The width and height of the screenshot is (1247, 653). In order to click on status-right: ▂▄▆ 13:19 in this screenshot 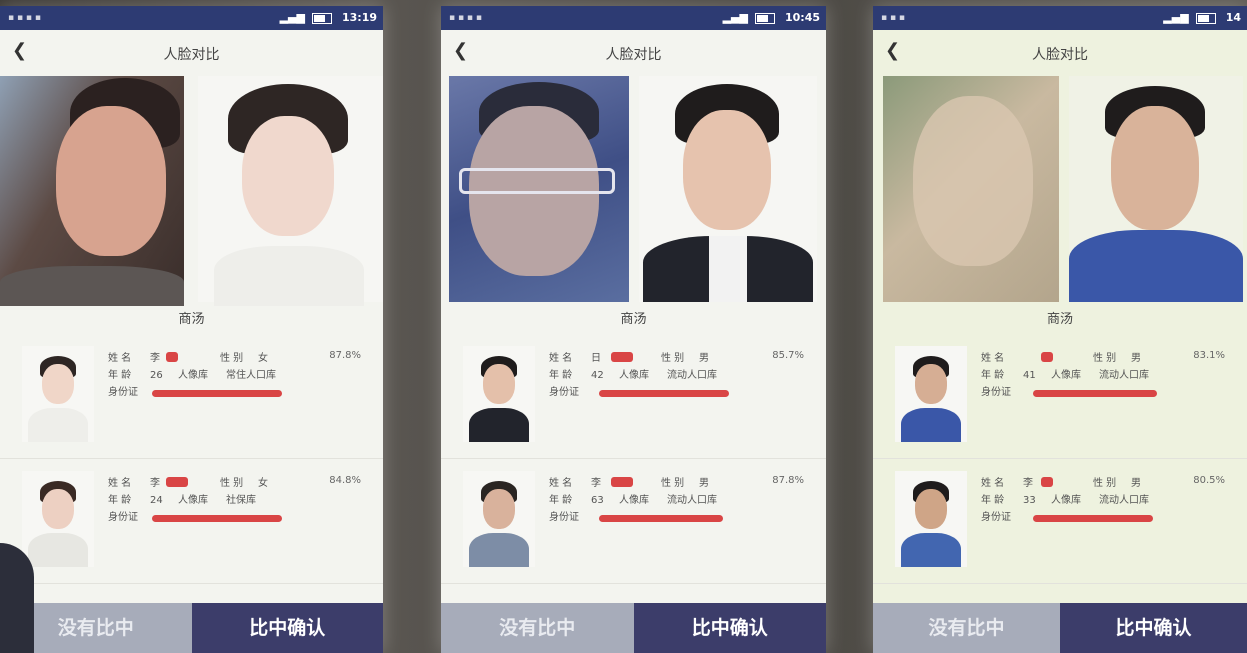, I will do `click(328, 18)`.